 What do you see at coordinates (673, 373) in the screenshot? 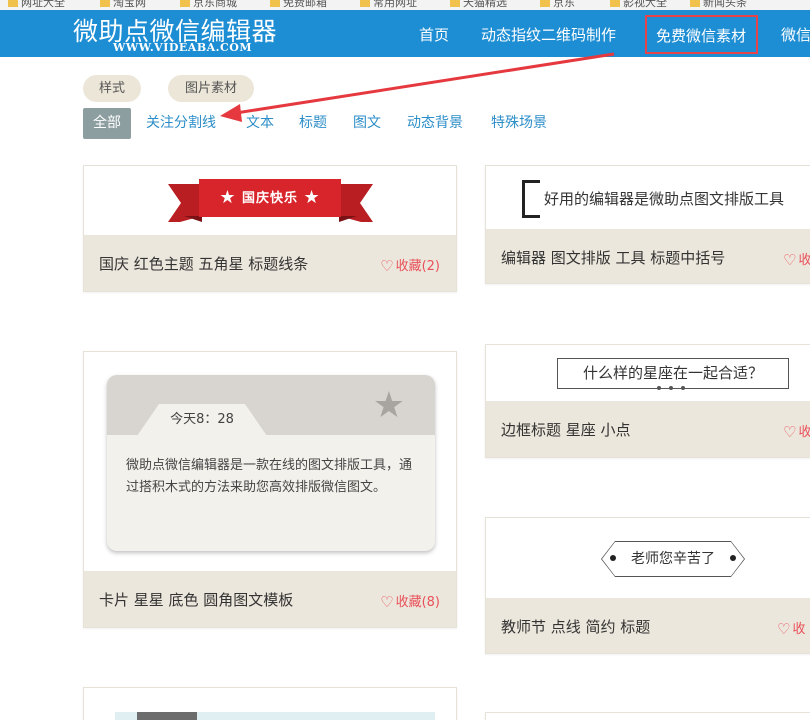
I see `bordered-heading: 什么样的星座在一起合适？` at bounding box center [673, 373].